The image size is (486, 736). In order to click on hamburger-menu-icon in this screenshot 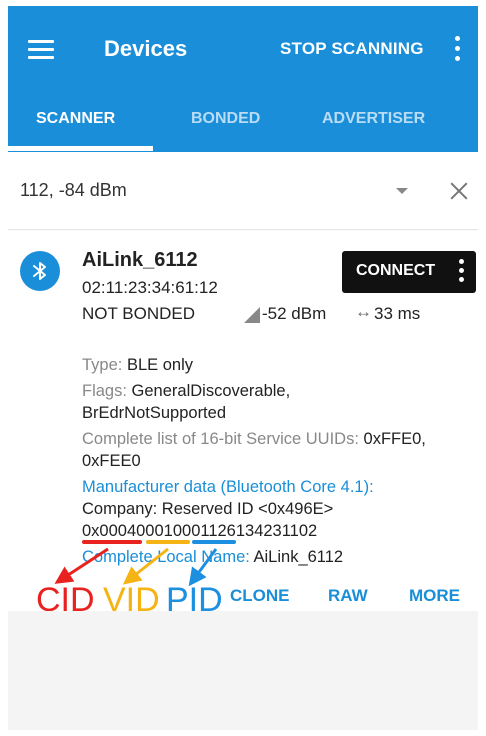, I will do `click(41, 50)`.